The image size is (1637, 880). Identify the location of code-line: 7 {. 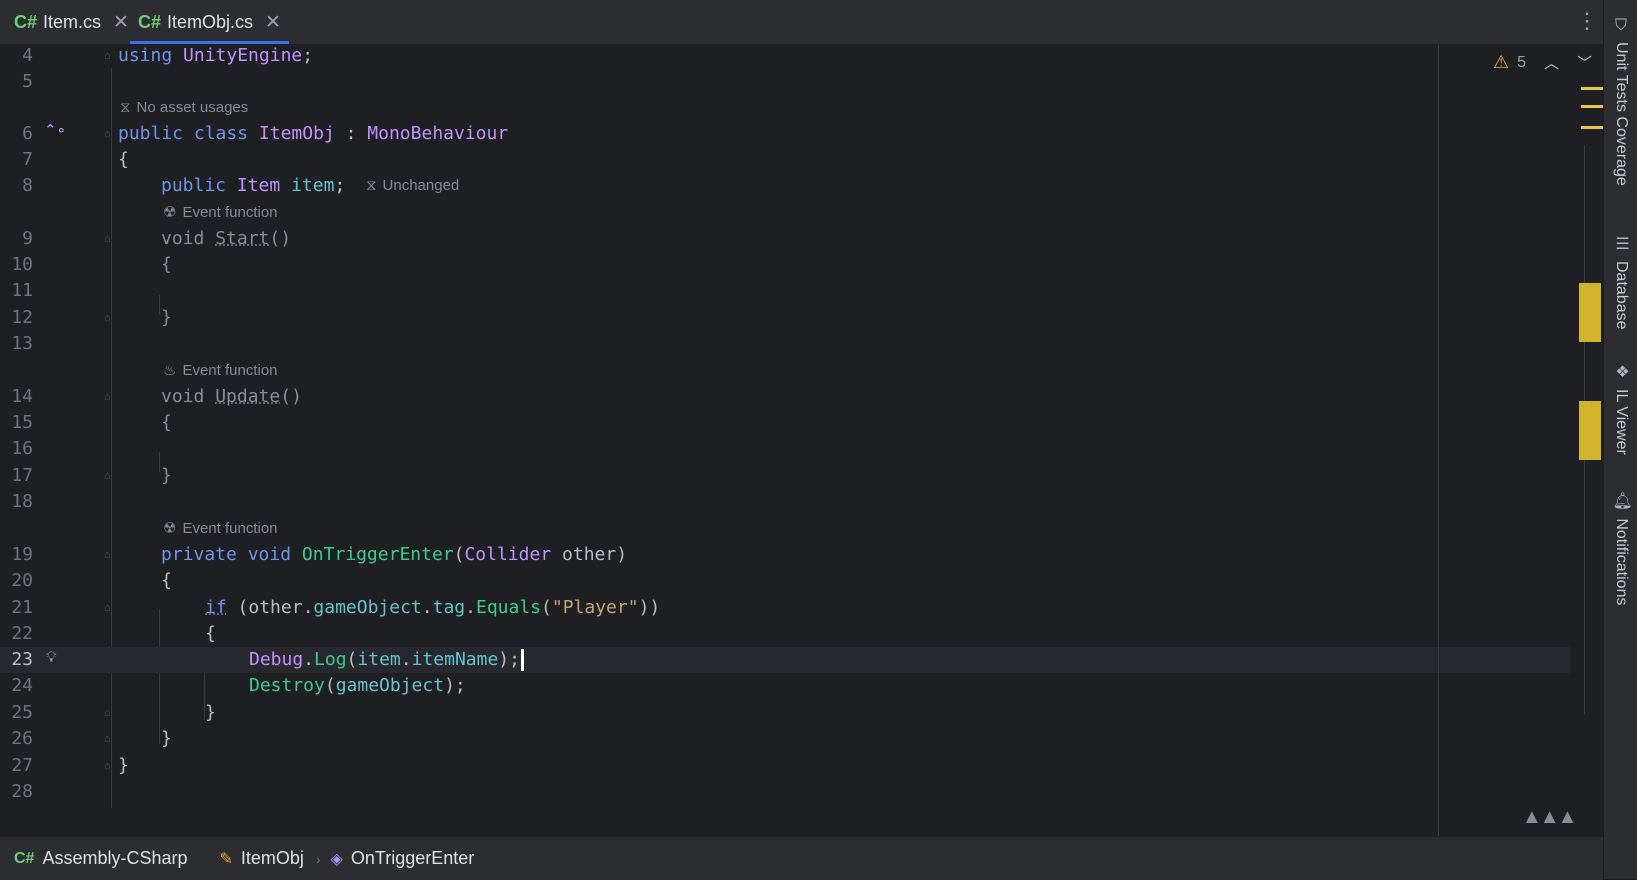
(785, 160).